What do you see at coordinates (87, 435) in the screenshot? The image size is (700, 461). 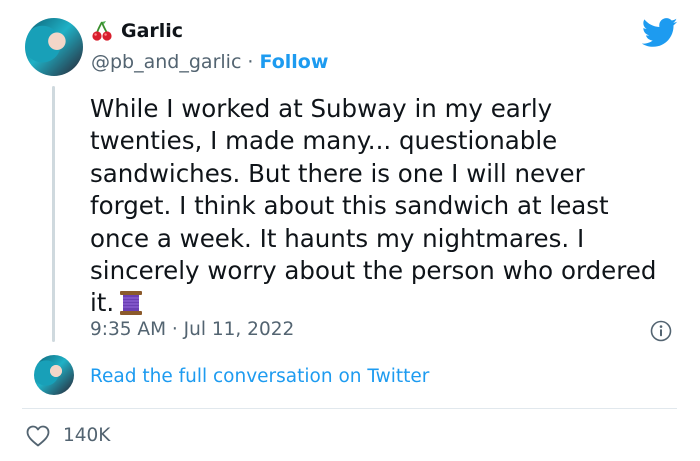 I see `like-count: 140K` at bounding box center [87, 435].